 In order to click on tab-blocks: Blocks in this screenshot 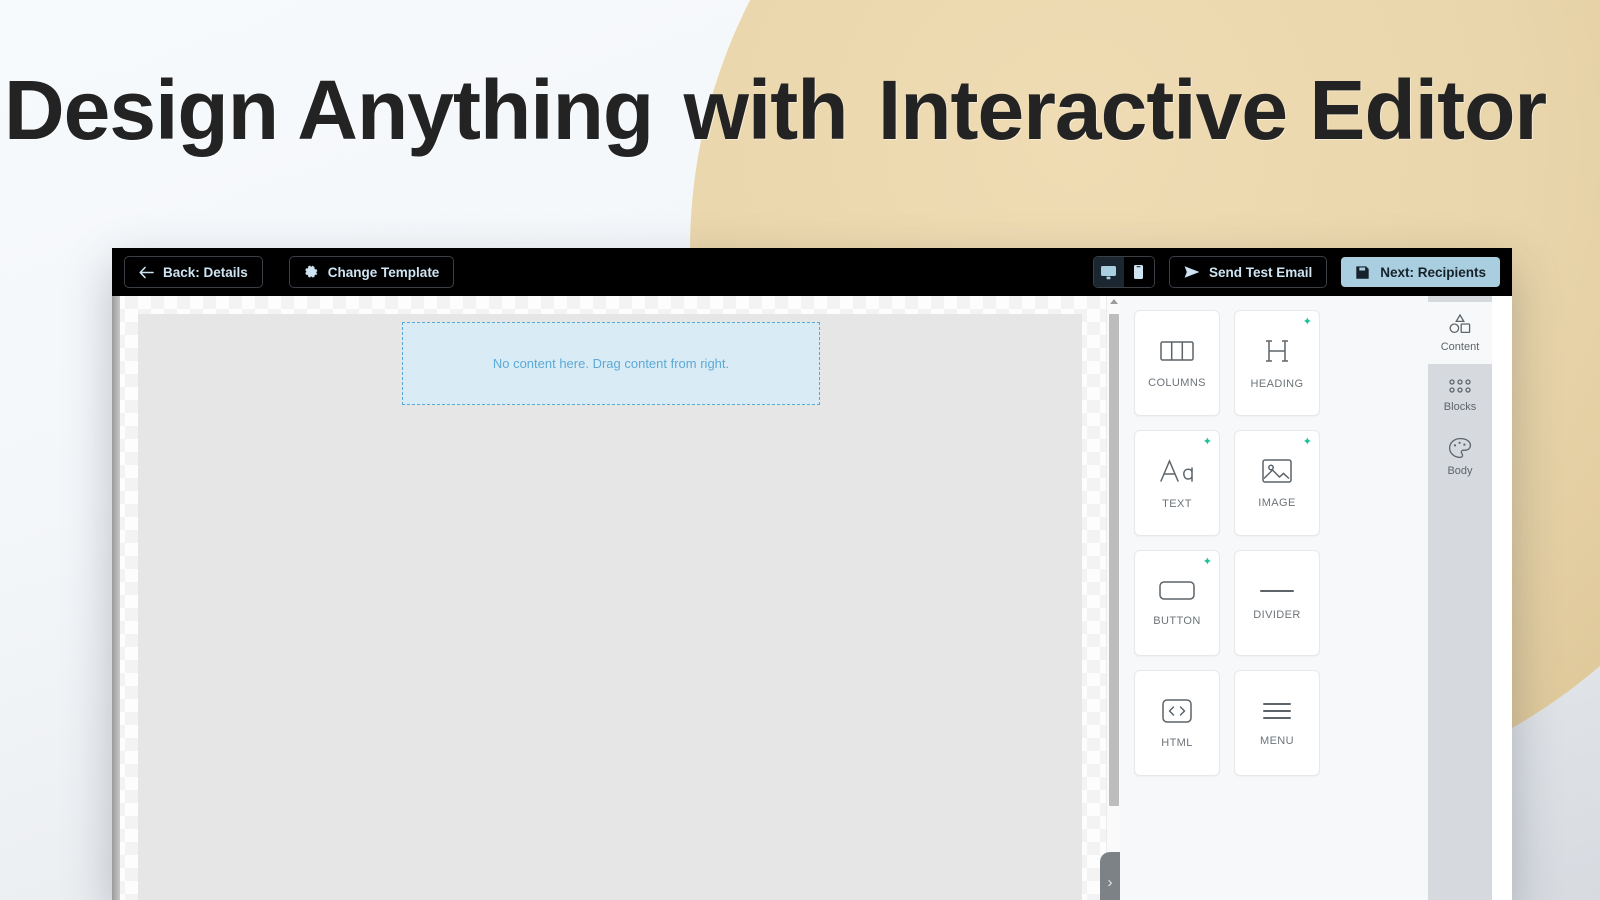, I will do `click(1460, 395)`.